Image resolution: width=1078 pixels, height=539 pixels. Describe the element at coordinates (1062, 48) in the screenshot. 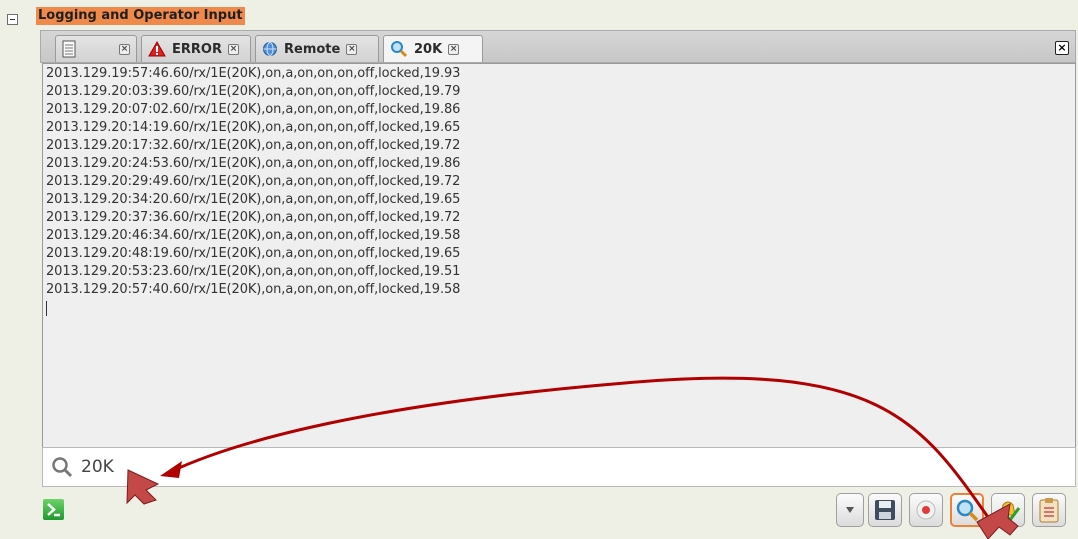

I see `panel-close-icon: ×` at that location.